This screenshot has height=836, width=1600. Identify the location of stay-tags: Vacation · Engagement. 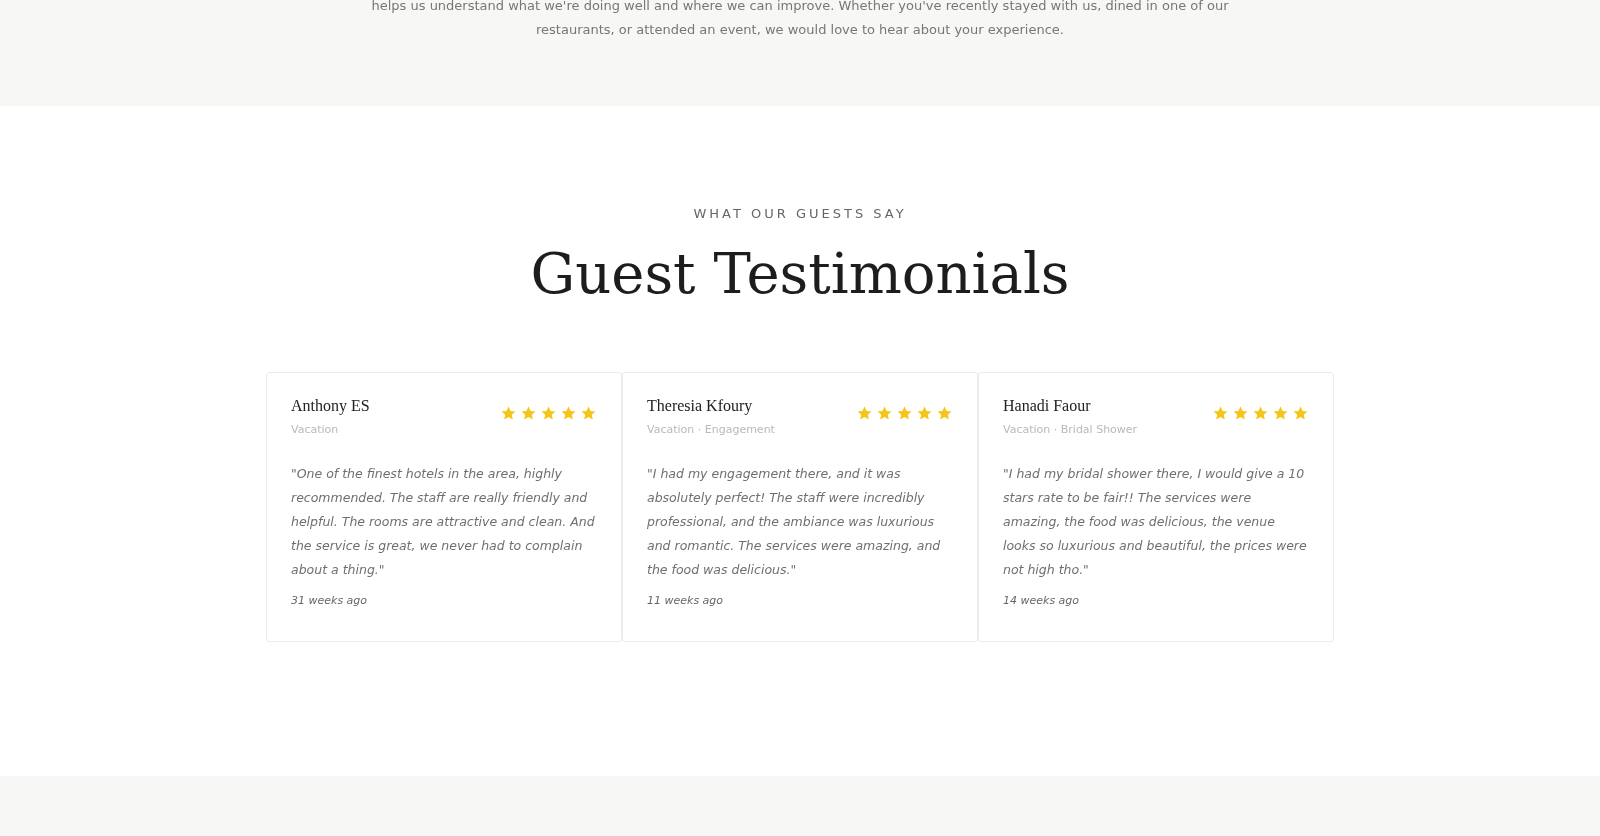
(711, 429).